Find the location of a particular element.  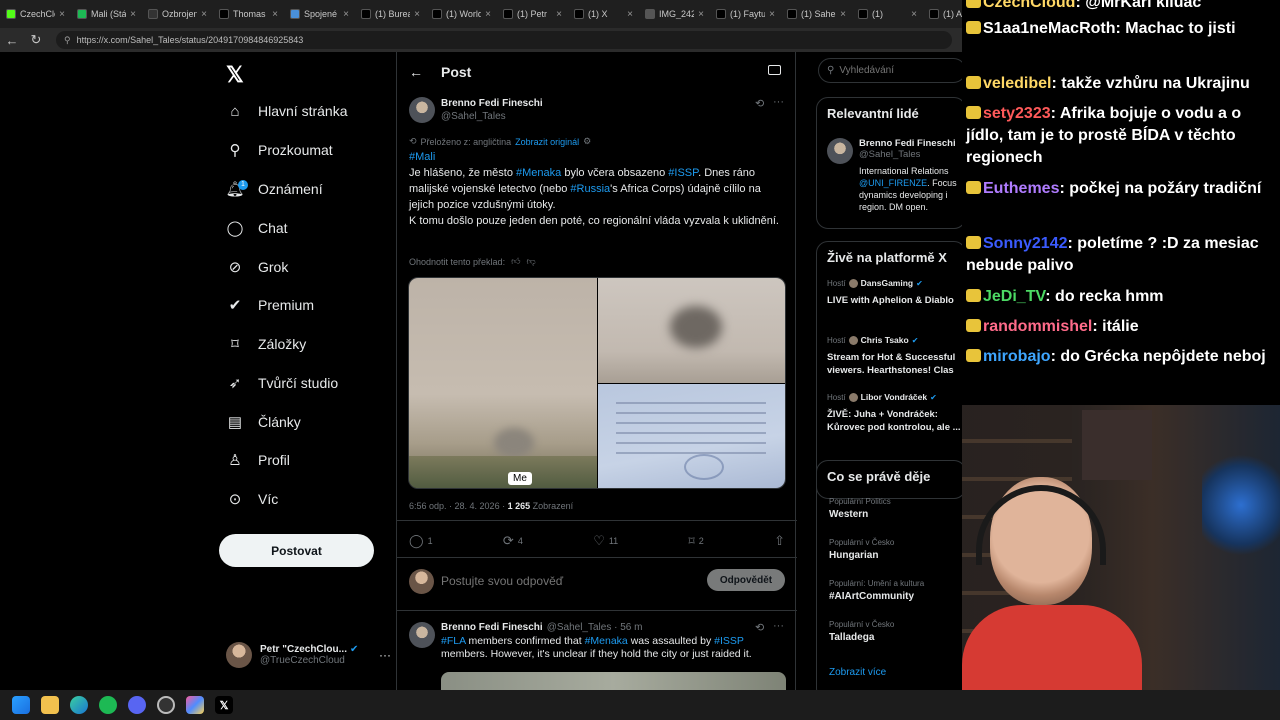

browser-tab: CzechClo × is located at coordinates (35, 14).